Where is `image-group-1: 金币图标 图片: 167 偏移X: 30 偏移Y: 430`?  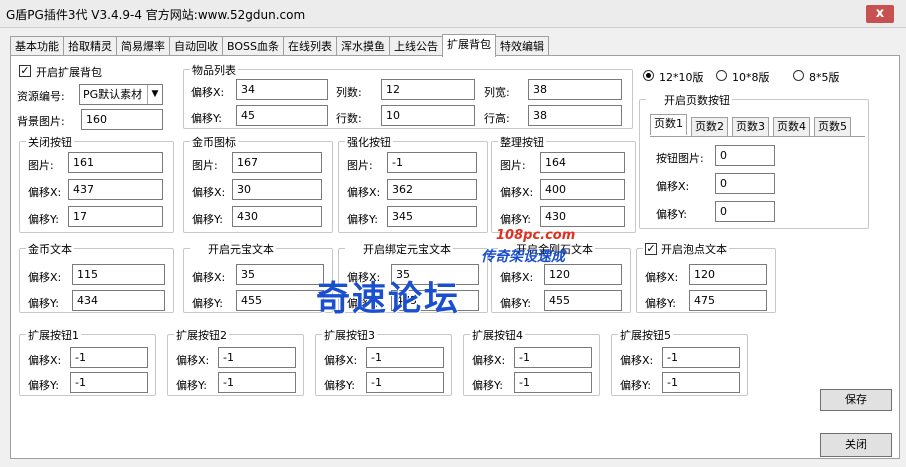 image-group-1: 金币图标 图片: 167 偏移X: 30 偏移Y: 430 is located at coordinates (258, 183).